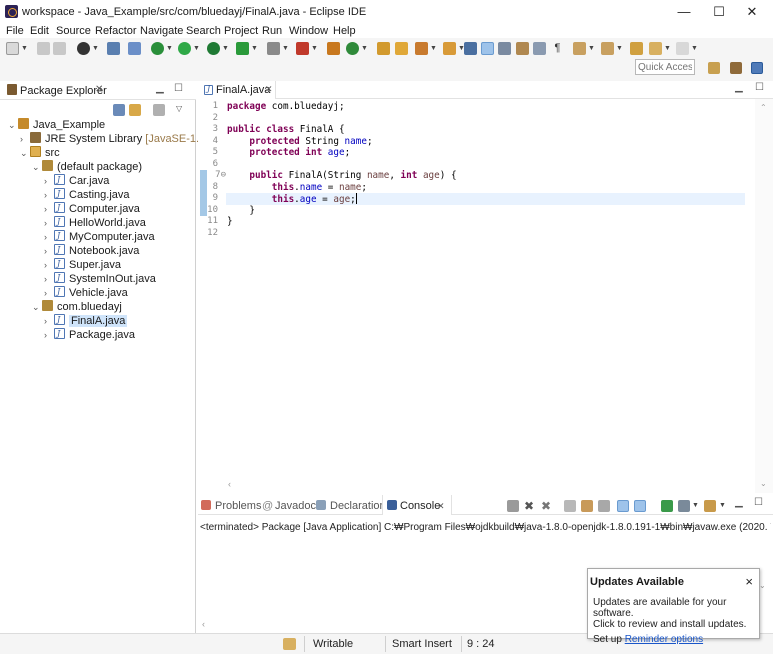  I want to click on menu-refactor: Refactor, so click(116, 31).